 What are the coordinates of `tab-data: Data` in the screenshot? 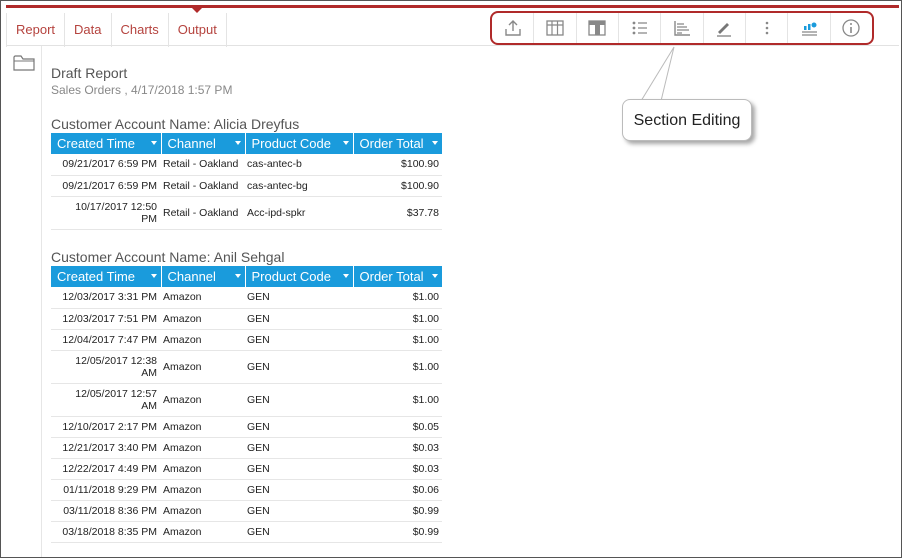 It's located at (88, 30).